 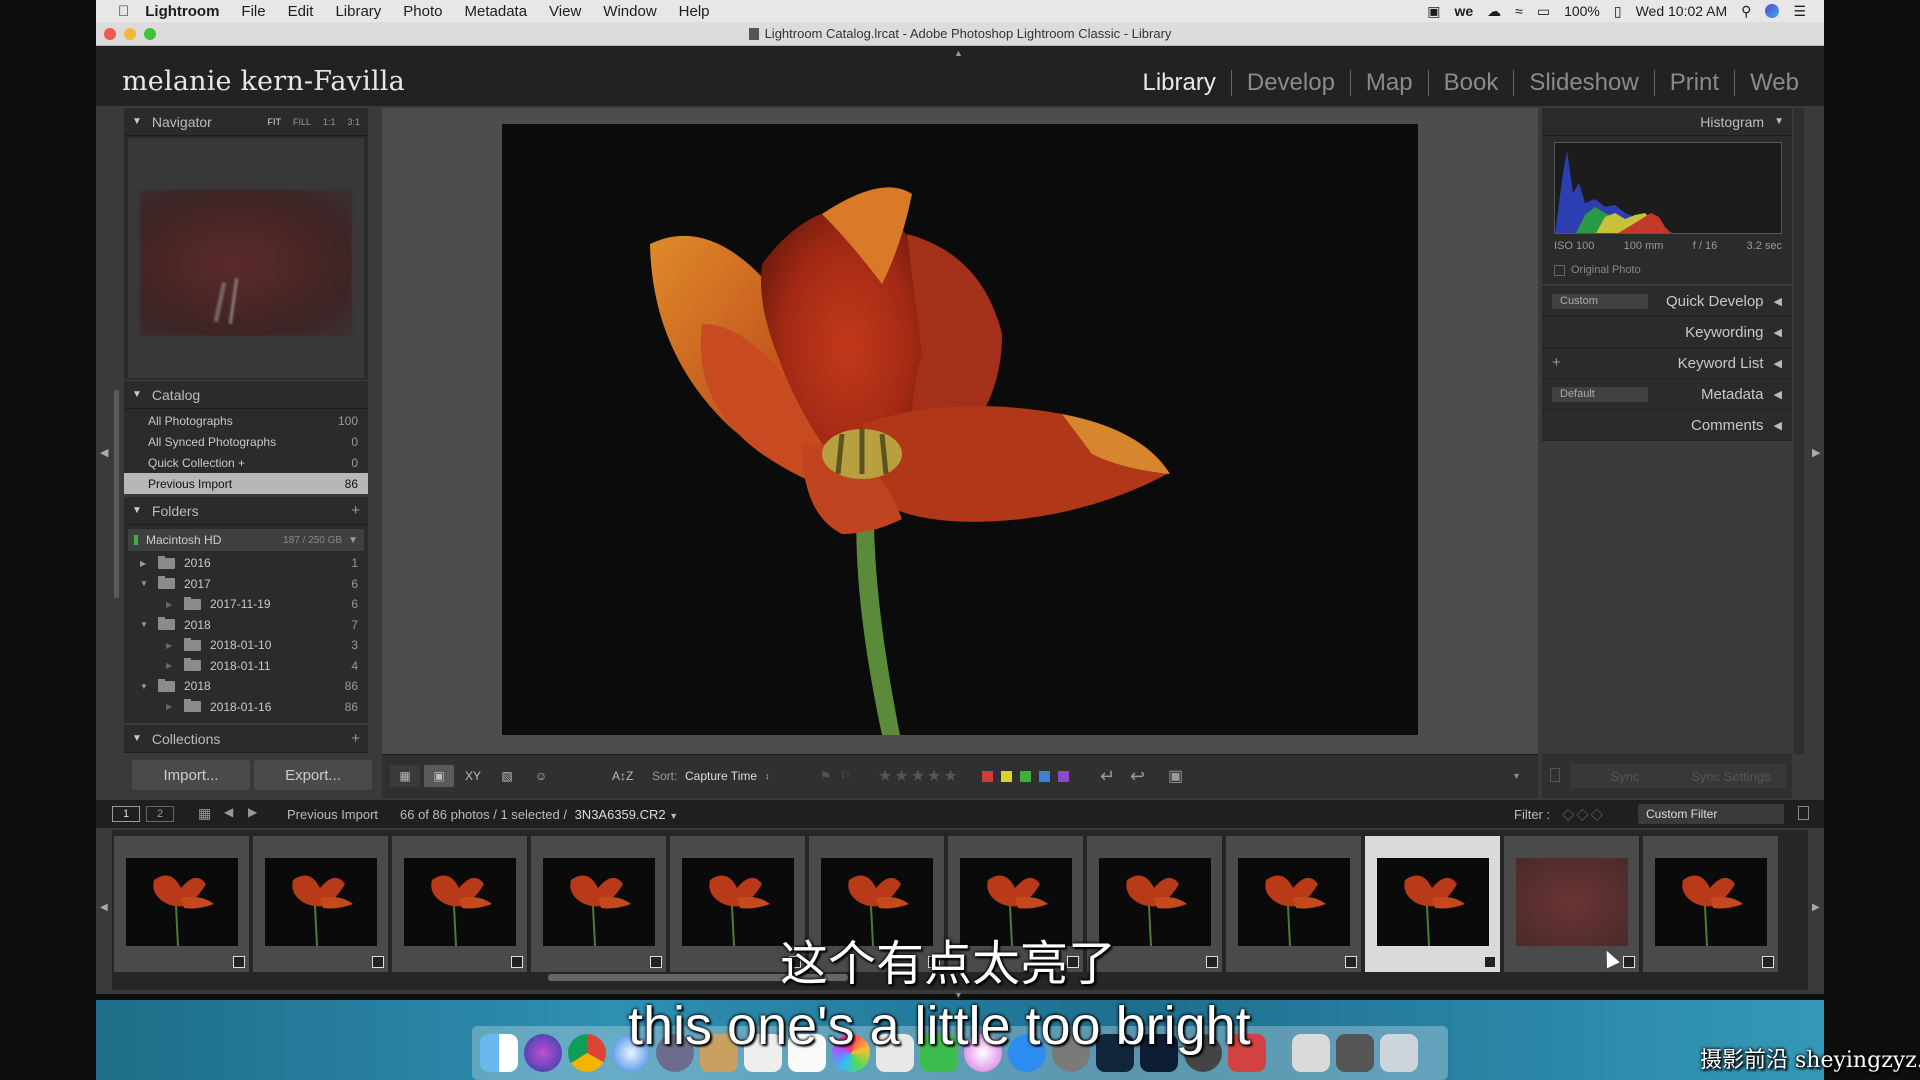 What do you see at coordinates (1463, 11) in the screenshot?
I see `wechat-icon: we` at bounding box center [1463, 11].